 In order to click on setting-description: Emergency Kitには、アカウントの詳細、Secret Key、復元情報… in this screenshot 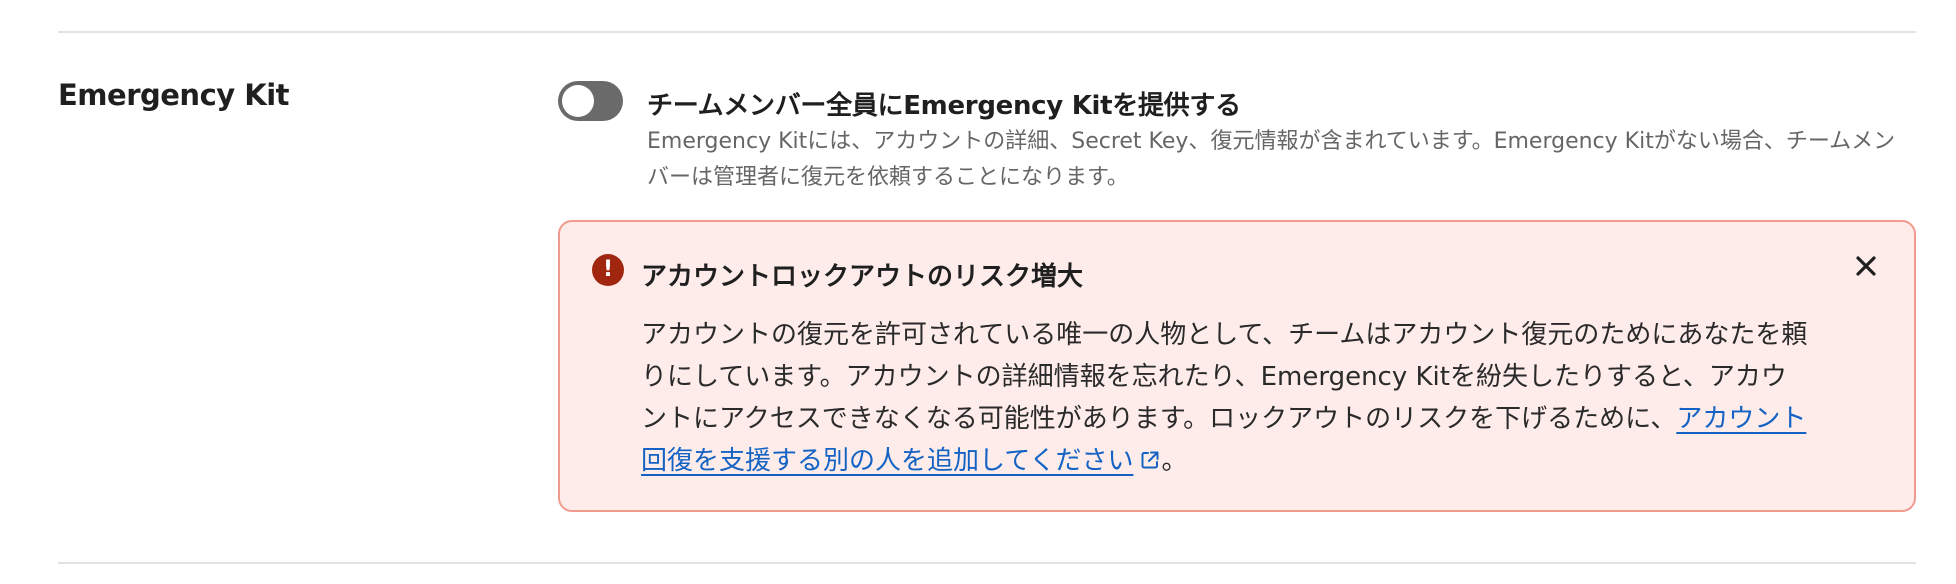, I will do `click(1271, 159)`.